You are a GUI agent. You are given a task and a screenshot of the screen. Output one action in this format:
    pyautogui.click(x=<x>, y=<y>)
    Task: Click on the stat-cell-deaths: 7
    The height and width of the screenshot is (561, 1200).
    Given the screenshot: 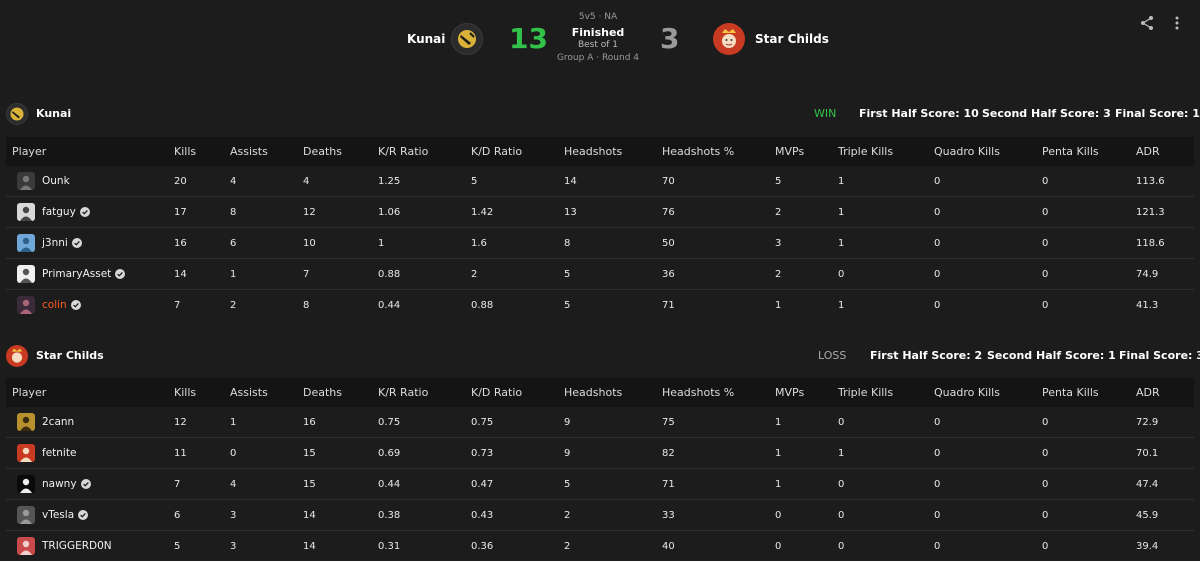 What is the action you would take?
    pyautogui.click(x=340, y=274)
    